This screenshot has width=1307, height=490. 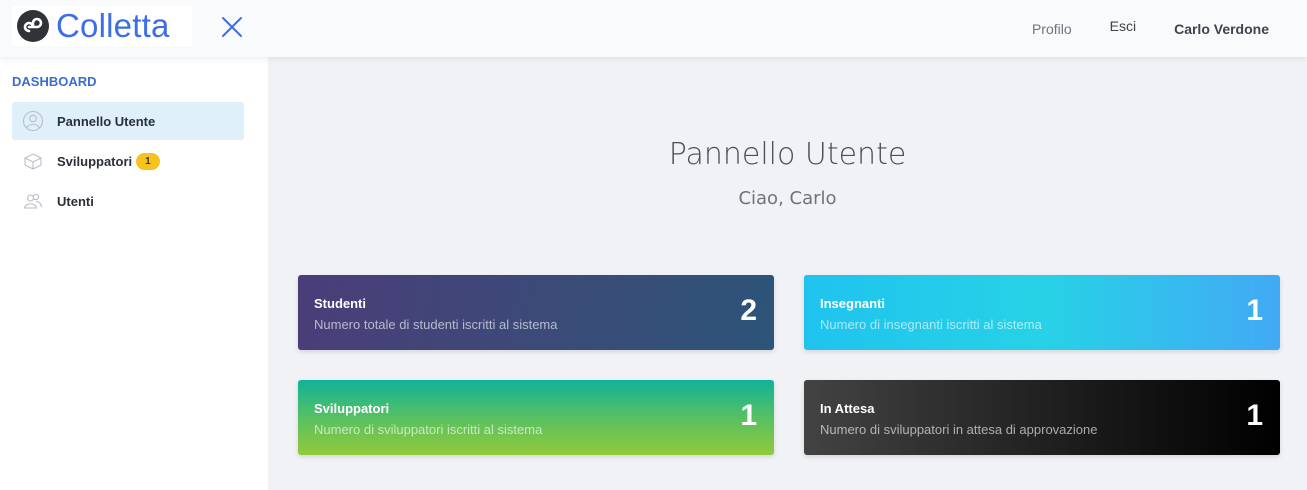 What do you see at coordinates (75, 201) in the screenshot?
I see `sidebar-item-label: Utenti` at bounding box center [75, 201].